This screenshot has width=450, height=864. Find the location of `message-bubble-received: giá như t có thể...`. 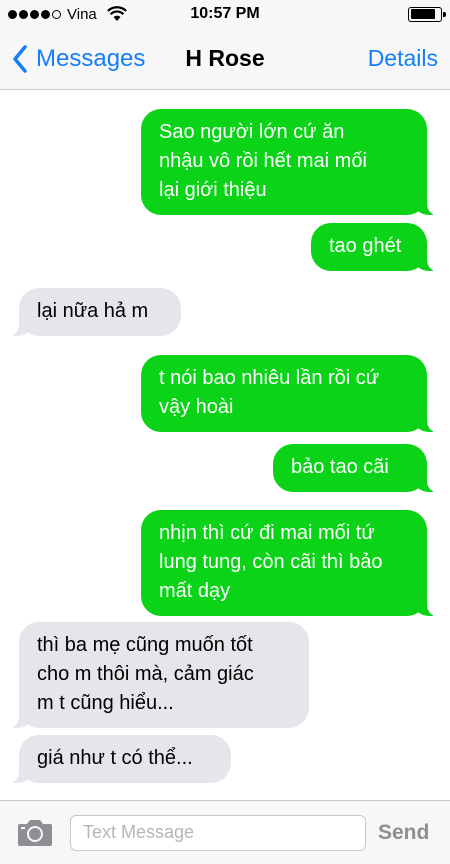

message-bubble-received: giá như t có thể... is located at coordinates (118, 759).